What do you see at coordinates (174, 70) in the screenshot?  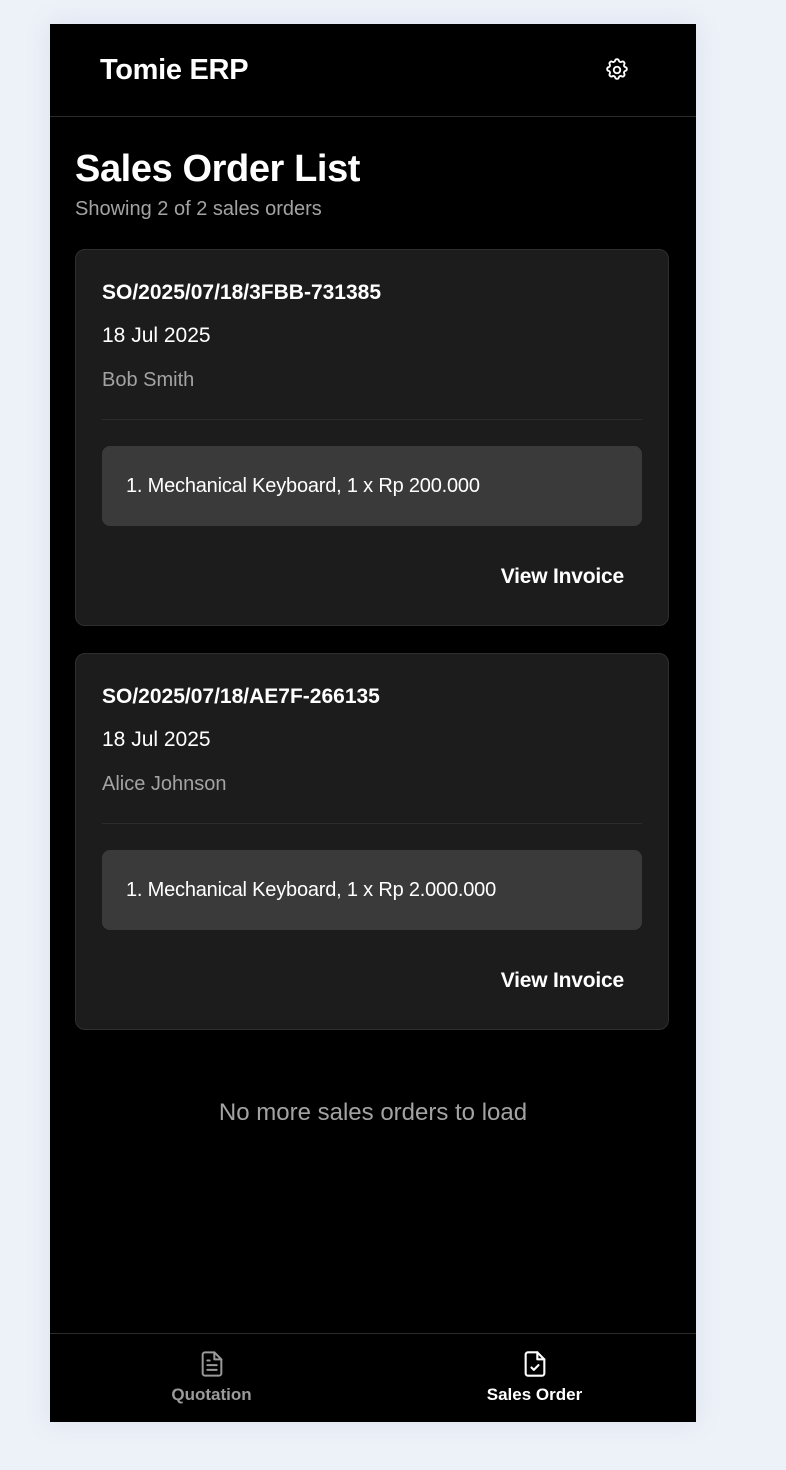 I see `app-title: Tomie ERP` at bounding box center [174, 70].